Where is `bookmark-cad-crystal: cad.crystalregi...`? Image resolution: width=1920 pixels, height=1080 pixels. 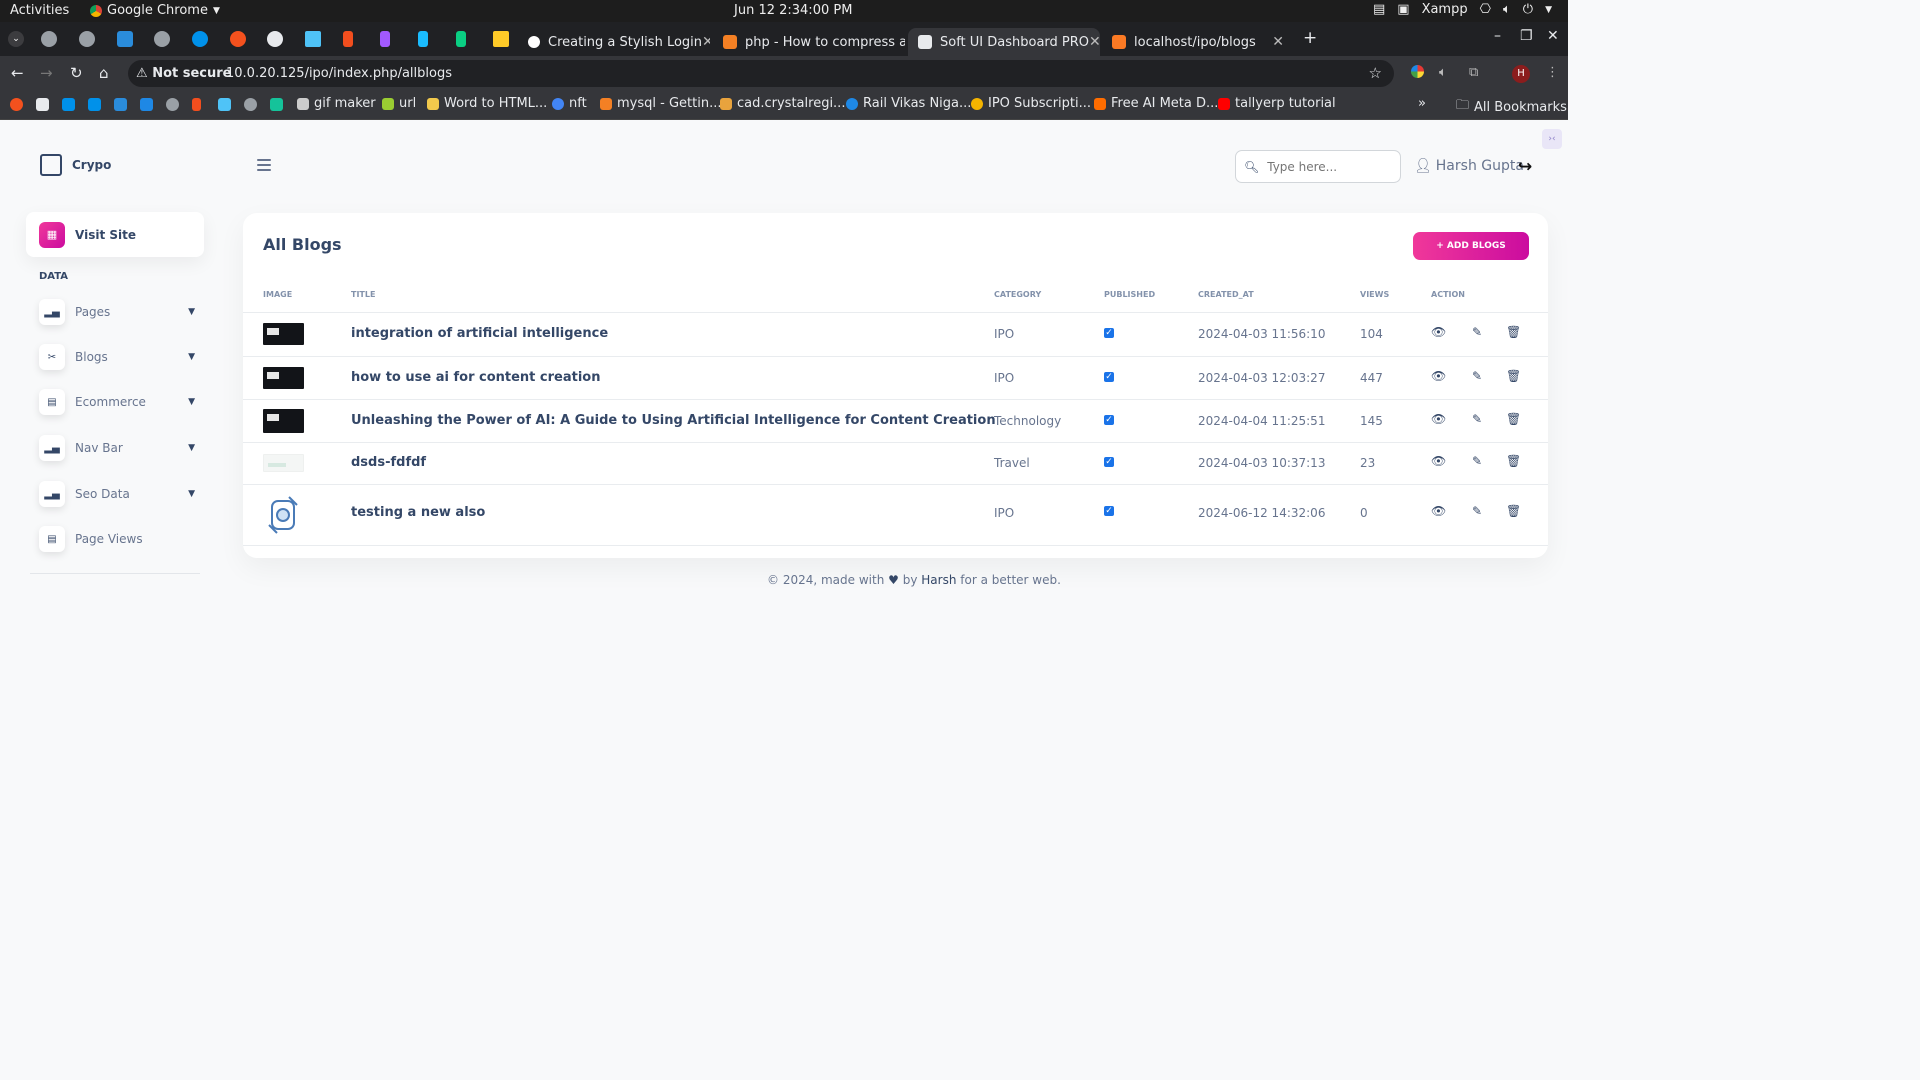
bookmark-cad-crystal: cad.crystalregi... is located at coordinates (782, 103).